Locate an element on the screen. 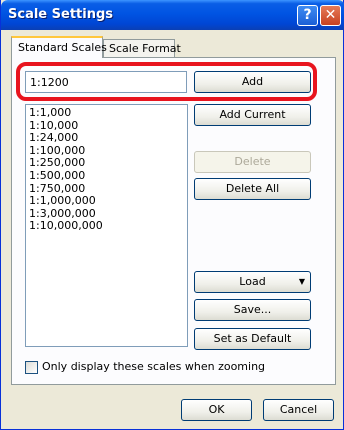  help-icon: ? is located at coordinates (307, 15).